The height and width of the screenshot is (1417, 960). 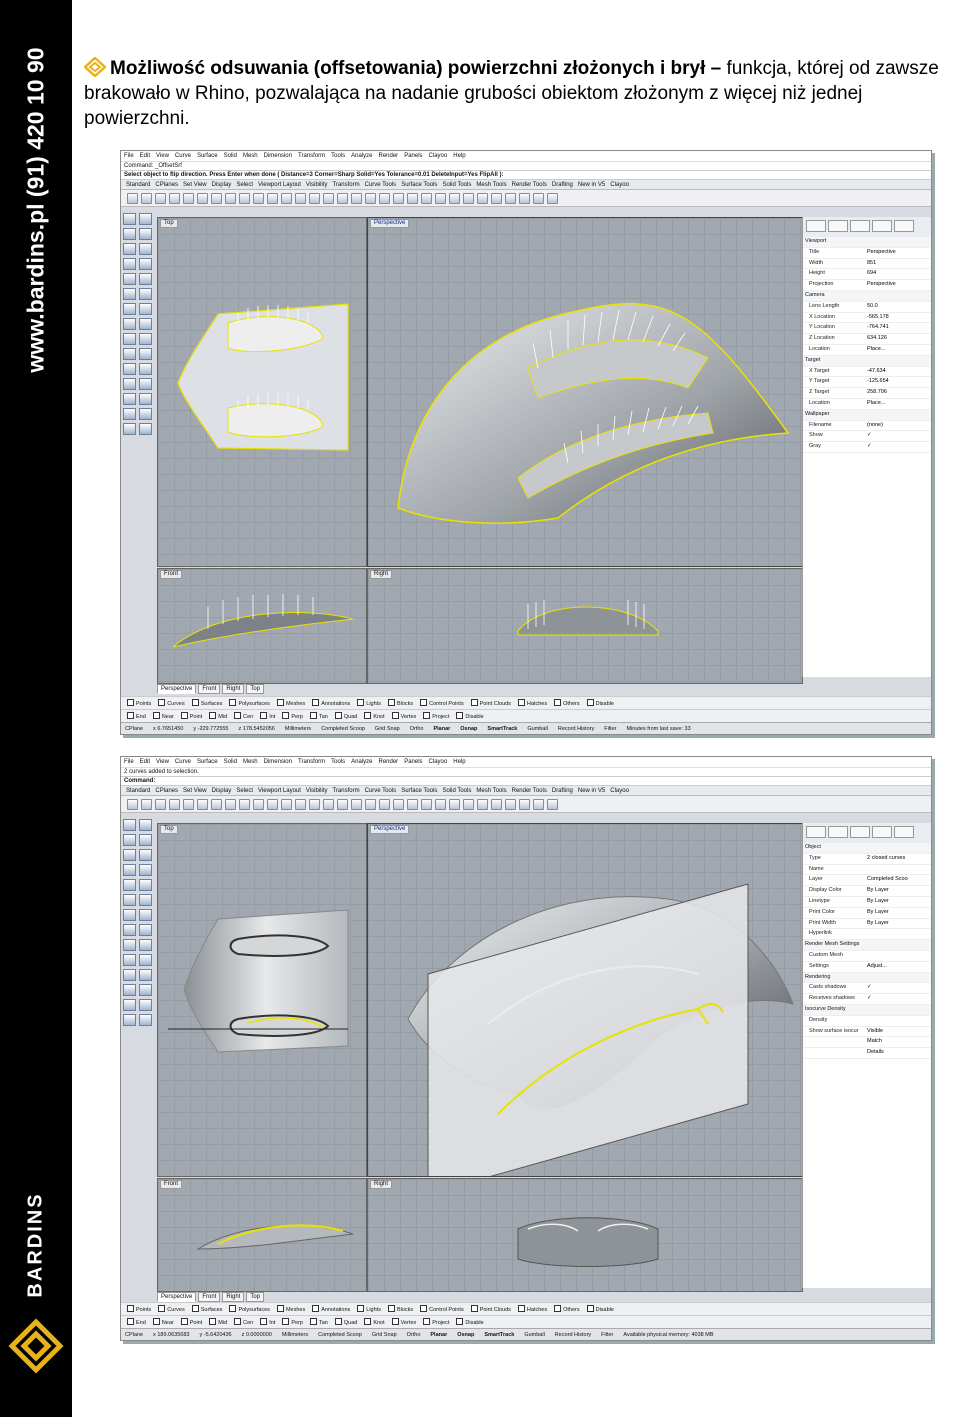 I want to click on array-tool-icon, so click(x=145, y=399).